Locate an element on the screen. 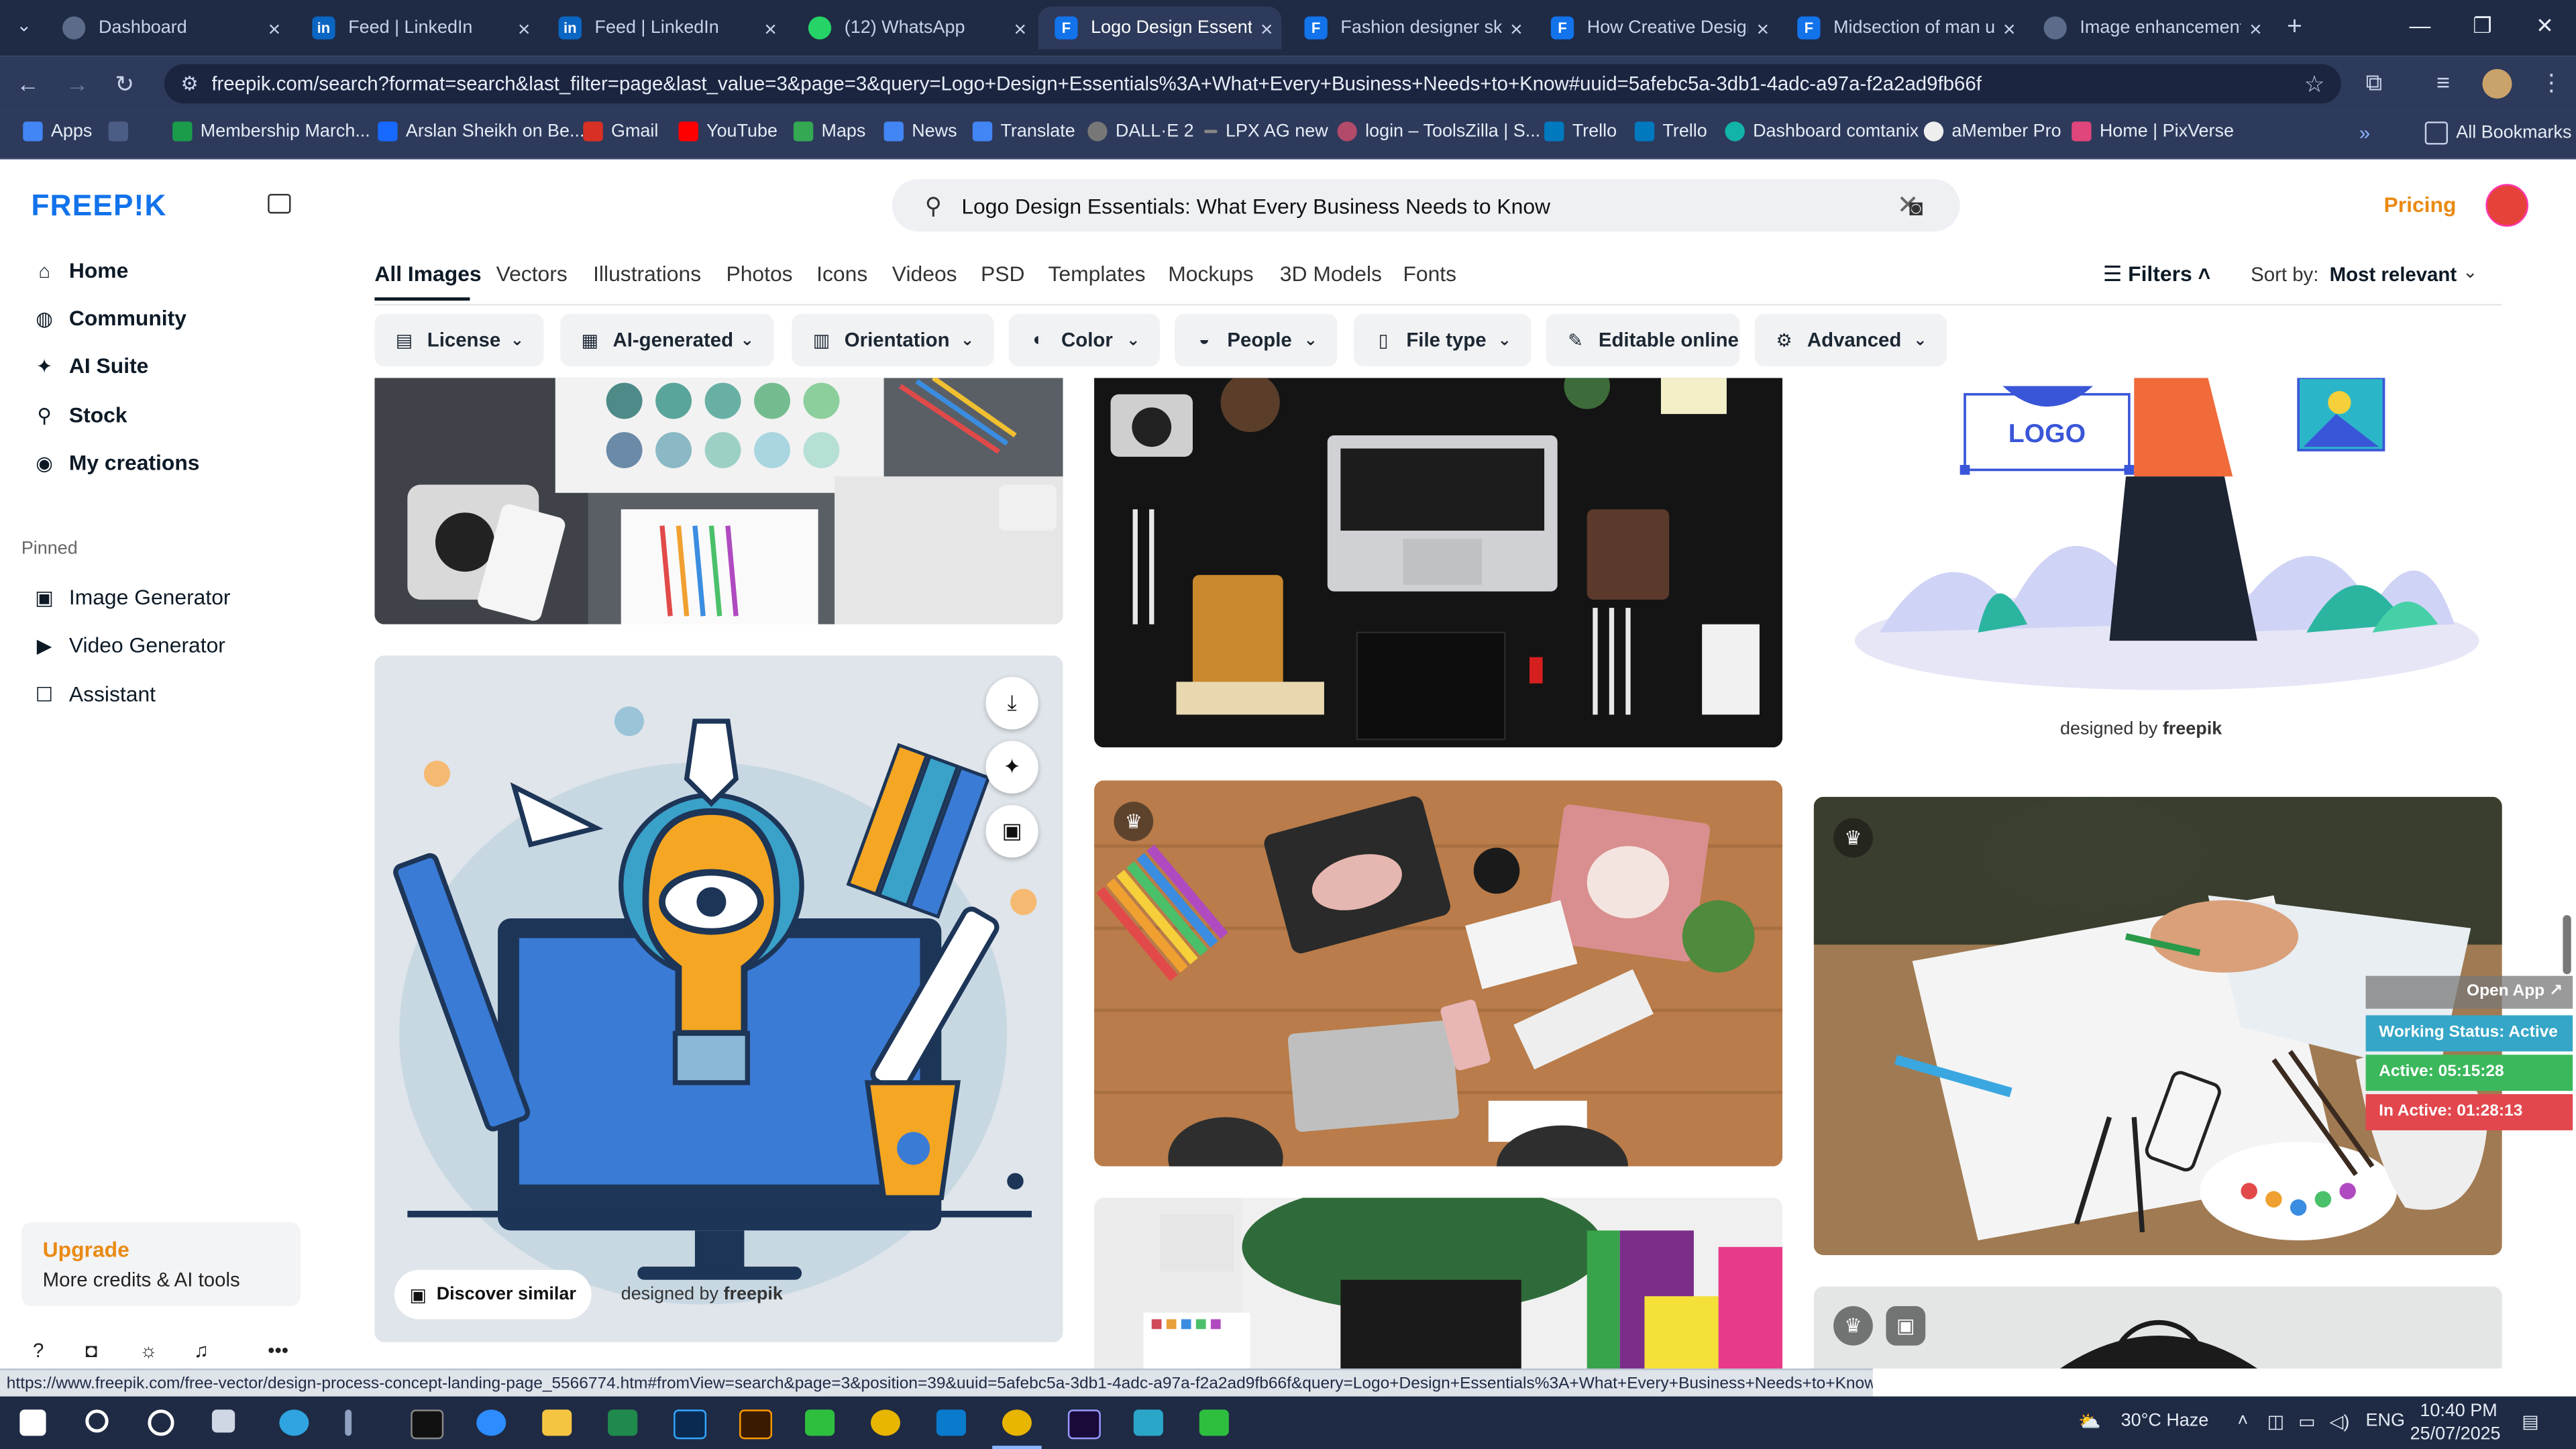 The image size is (2576, 1449). bookmark-item: Trello is located at coordinates (1670, 131).